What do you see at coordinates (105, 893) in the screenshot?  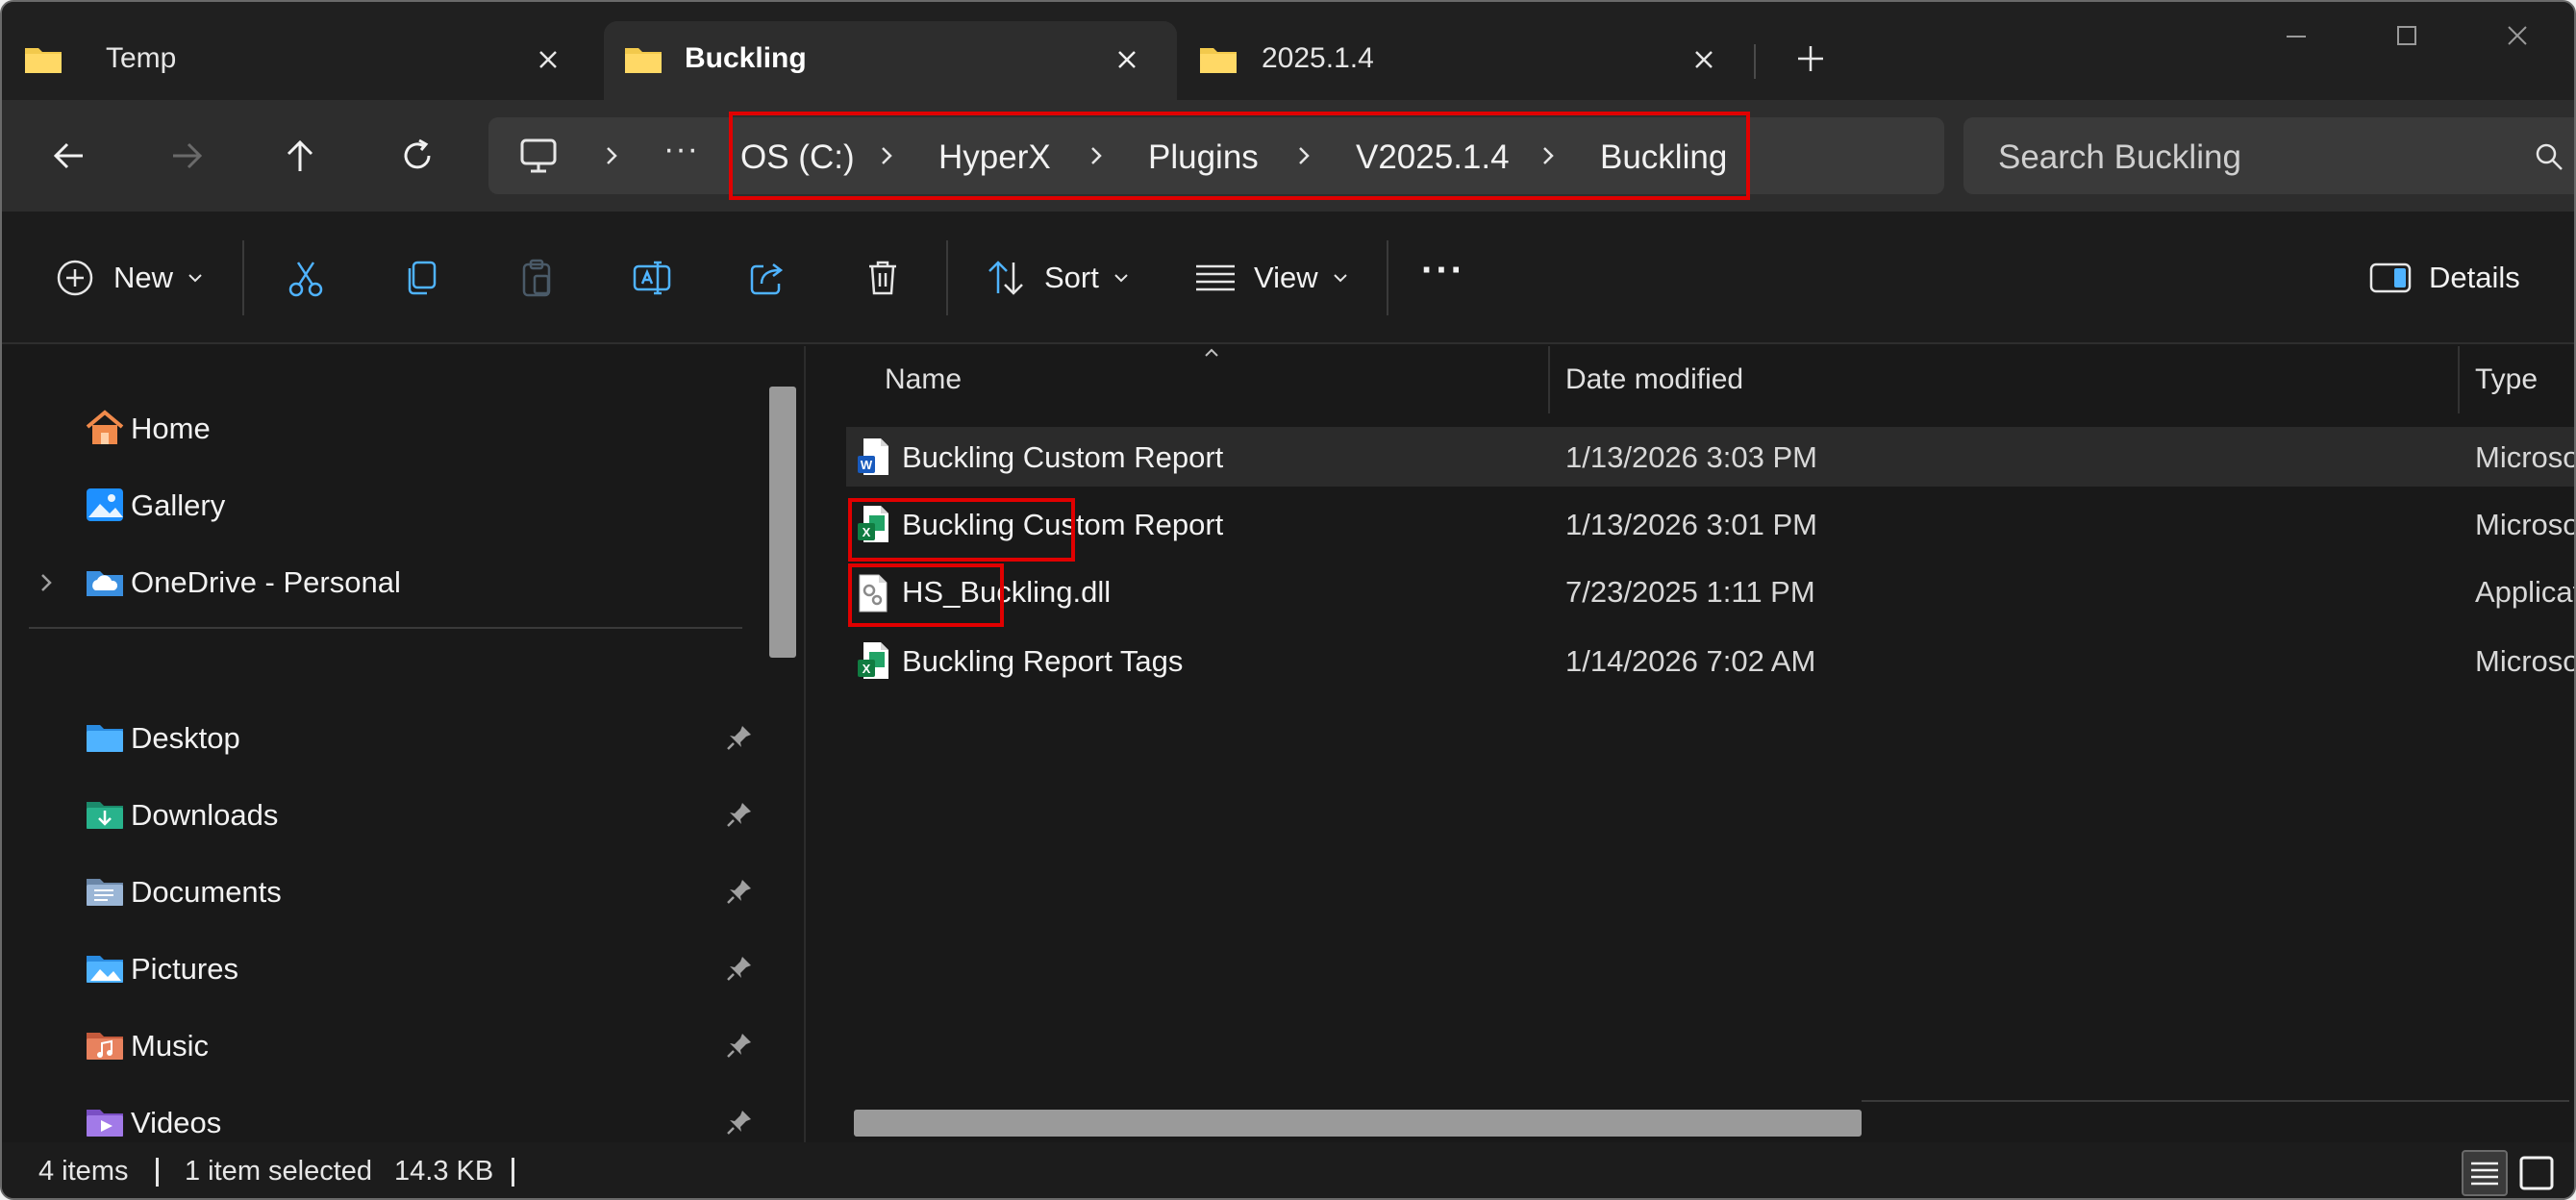 I see `documents-folder-icon` at bounding box center [105, 893].